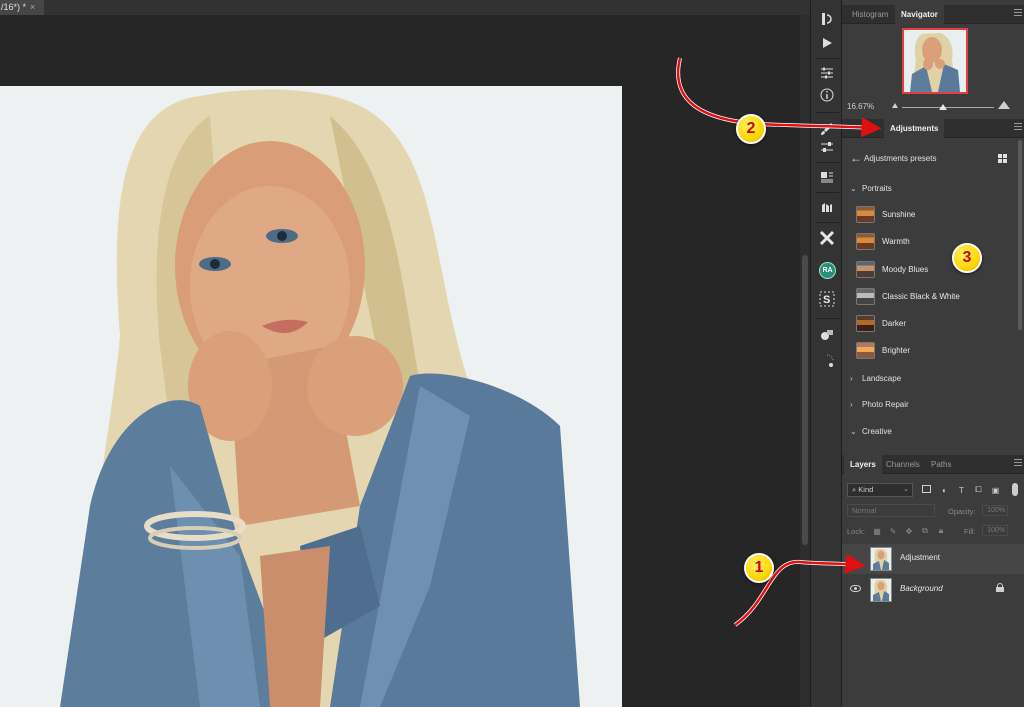 This screenshot has width=1024, height=707. Describe the element at coordinates (877, 188) in the screenshot. I see `group-label: Portraits` at that location.